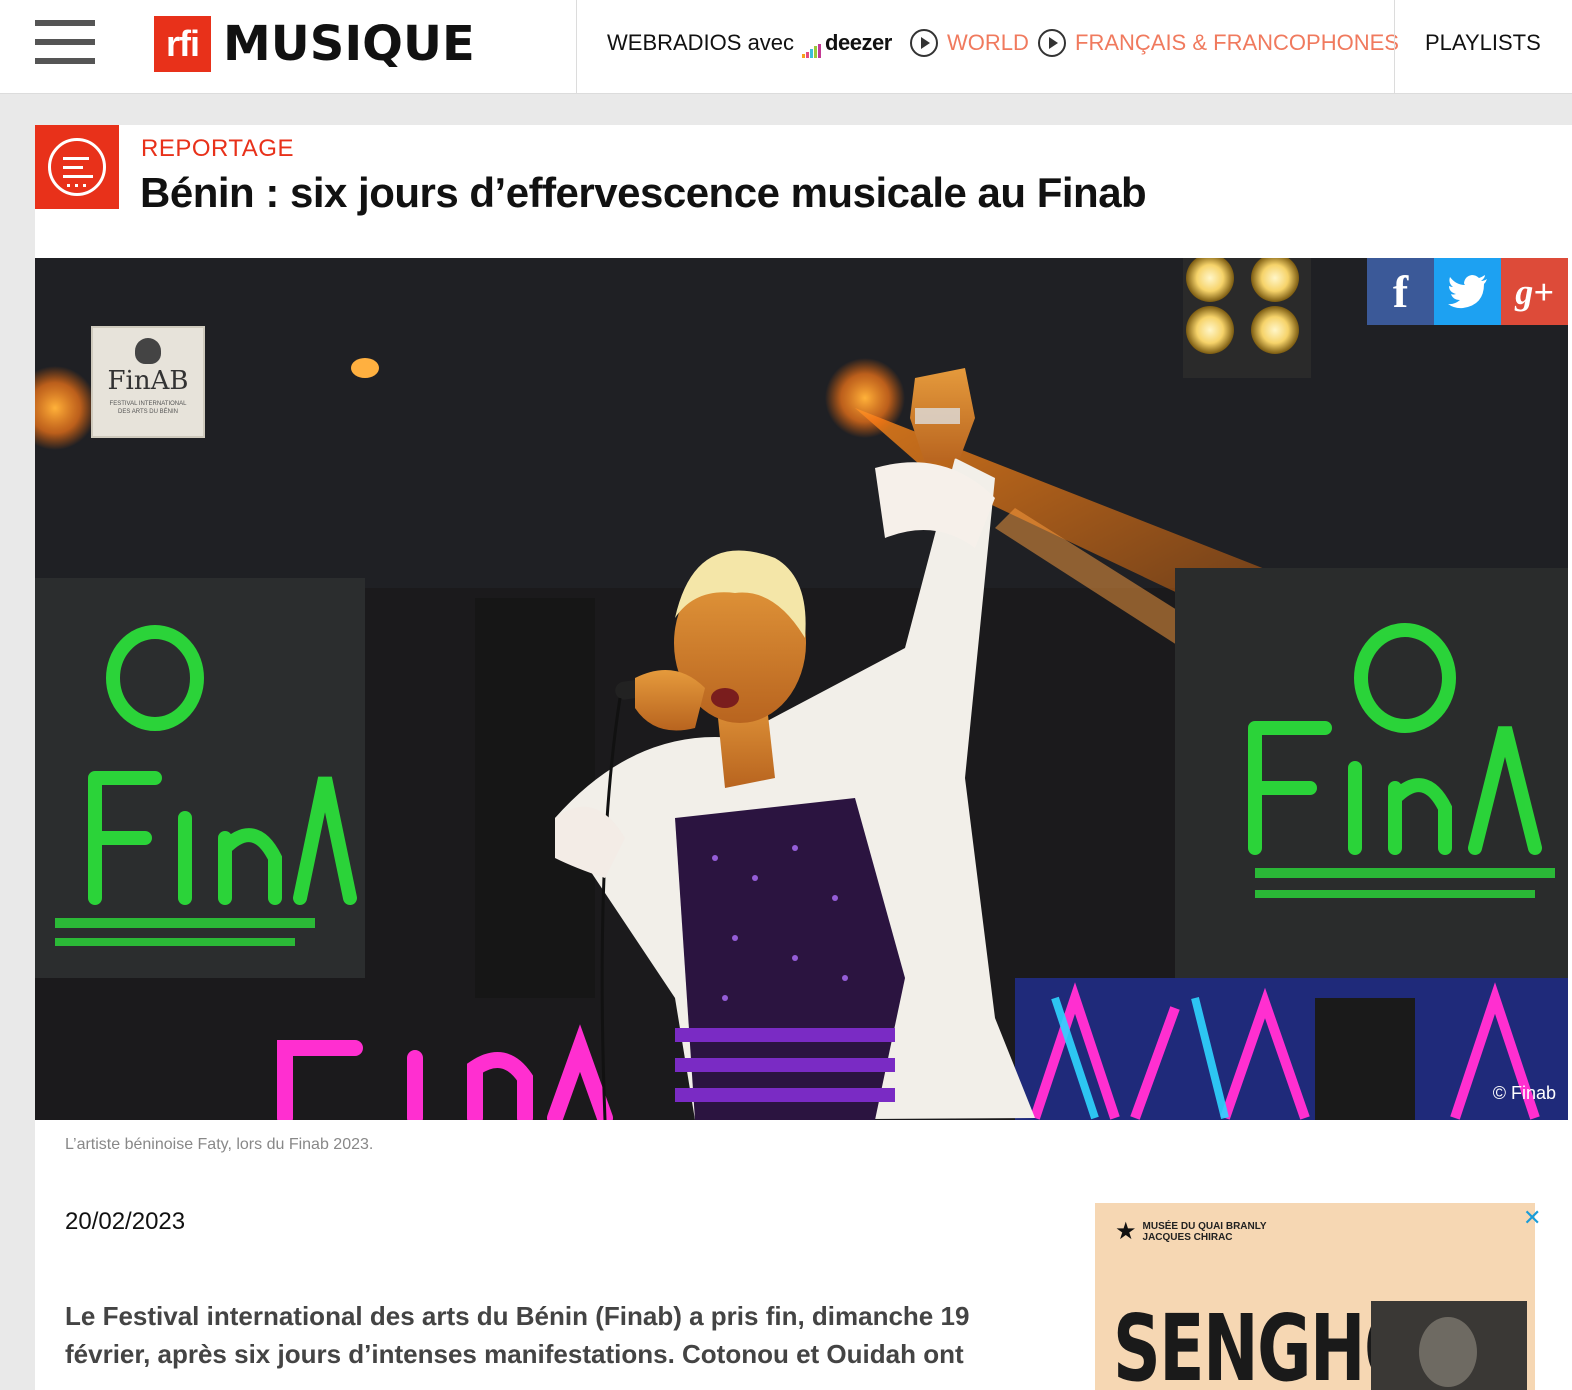 This screenshot has height=1390, width=1572. I want to click on article-kicker: REPORTAGE, so click(217, 149).